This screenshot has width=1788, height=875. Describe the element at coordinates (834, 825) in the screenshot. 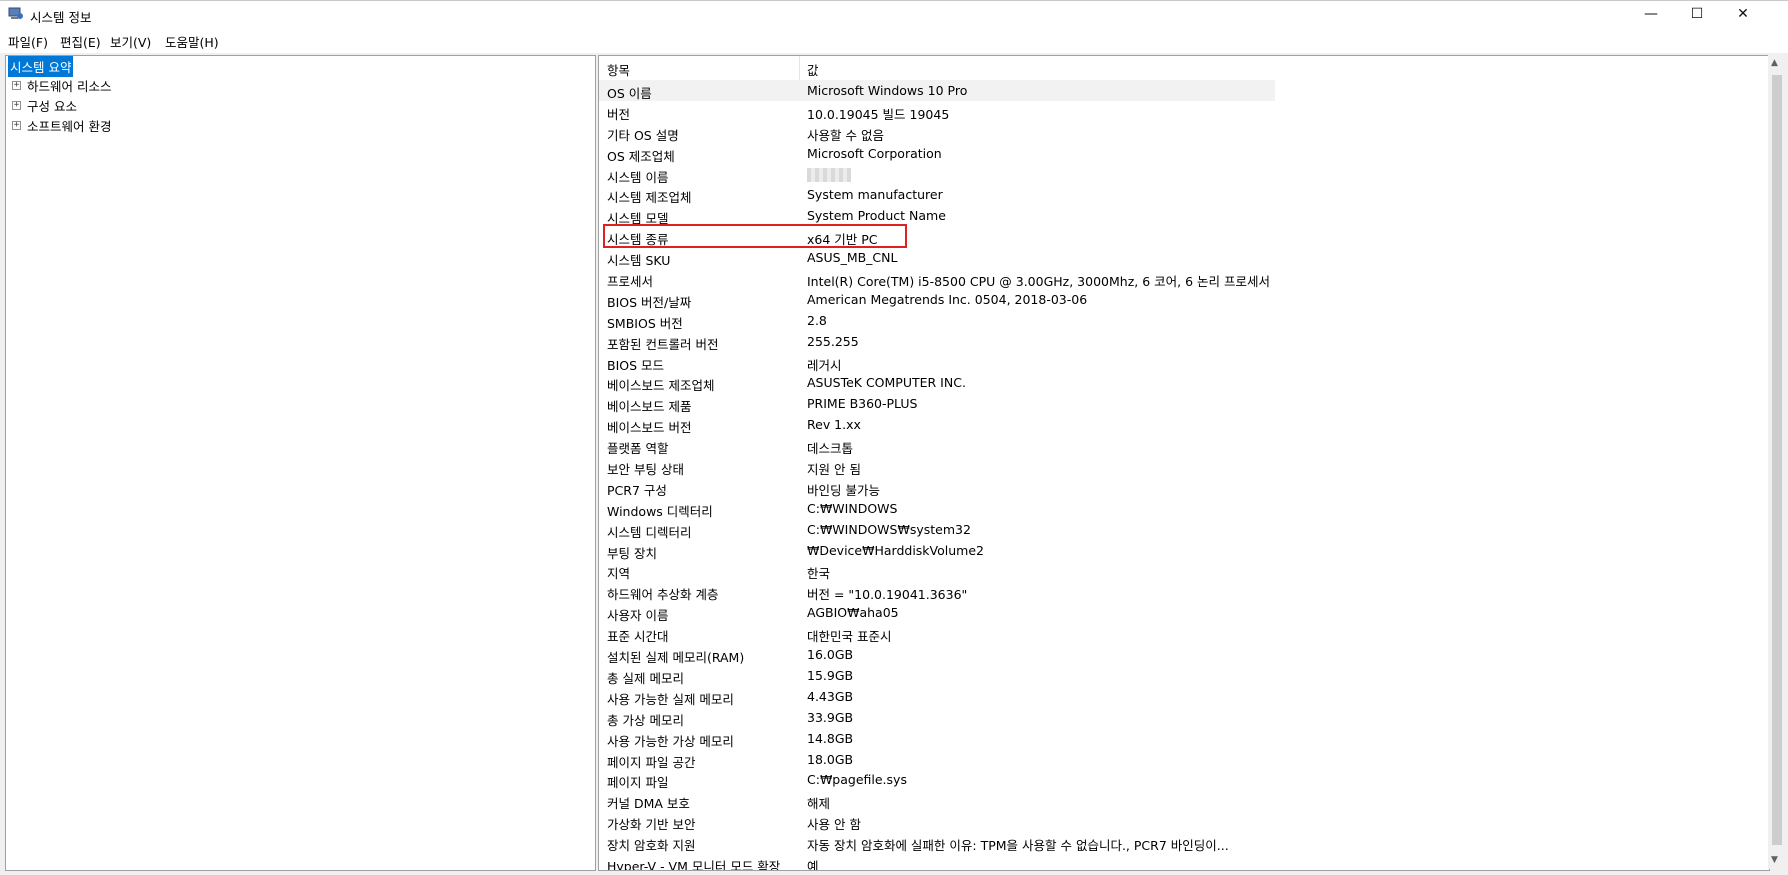

I see `row-value: 사용 안 함` at that location.